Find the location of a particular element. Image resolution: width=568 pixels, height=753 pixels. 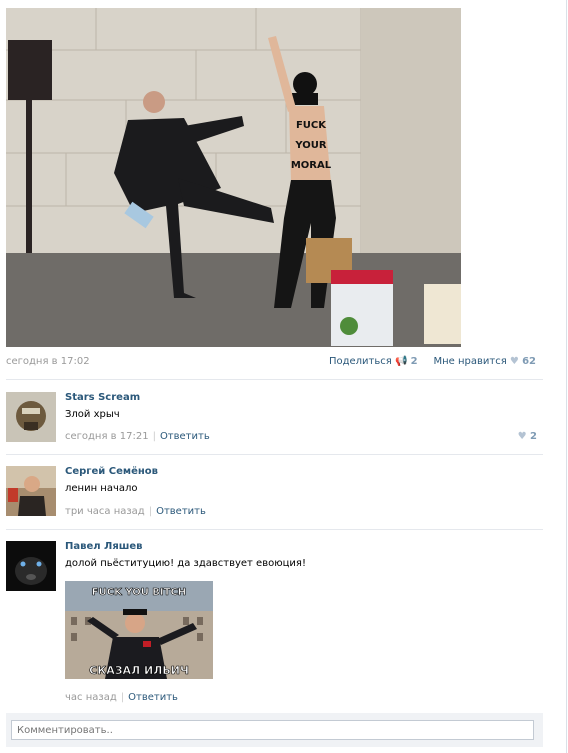

comment-author: Павел Ляшев is located at coordinates (104, 546).